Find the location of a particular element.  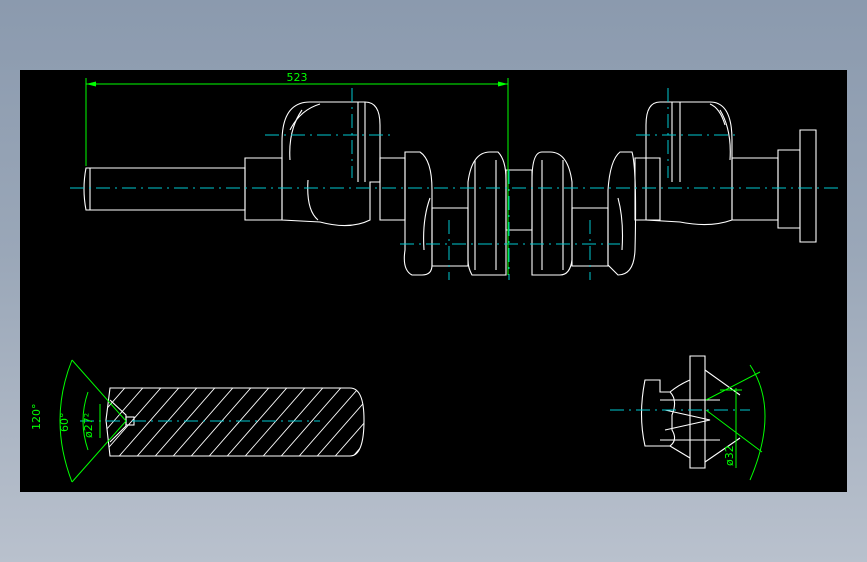

pin-section-view: 120° 60° ø27² is located at coordinates (269, 421).